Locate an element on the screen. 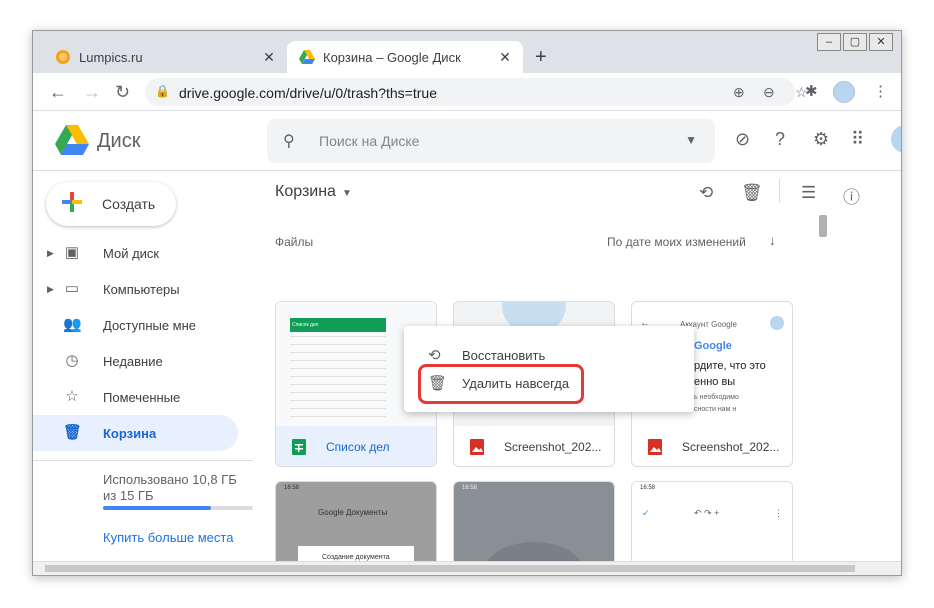  offline-ready-icon: ⊘ is located at coordinates (742, 139).